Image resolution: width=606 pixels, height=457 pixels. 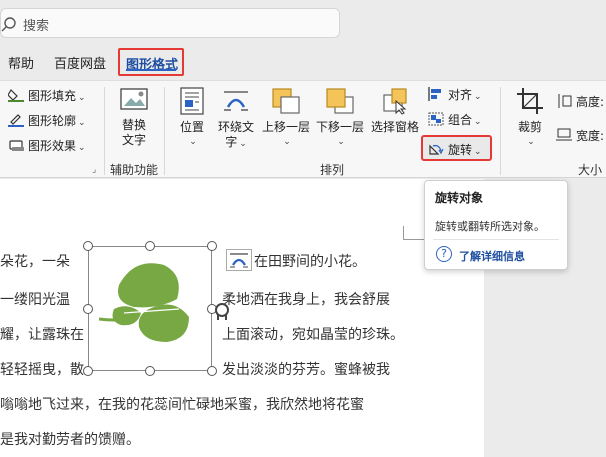 What do you see at coordinates (286, 102) in the screenshot?
I see `bring-forward-icon` at bounding box center [286, 102].